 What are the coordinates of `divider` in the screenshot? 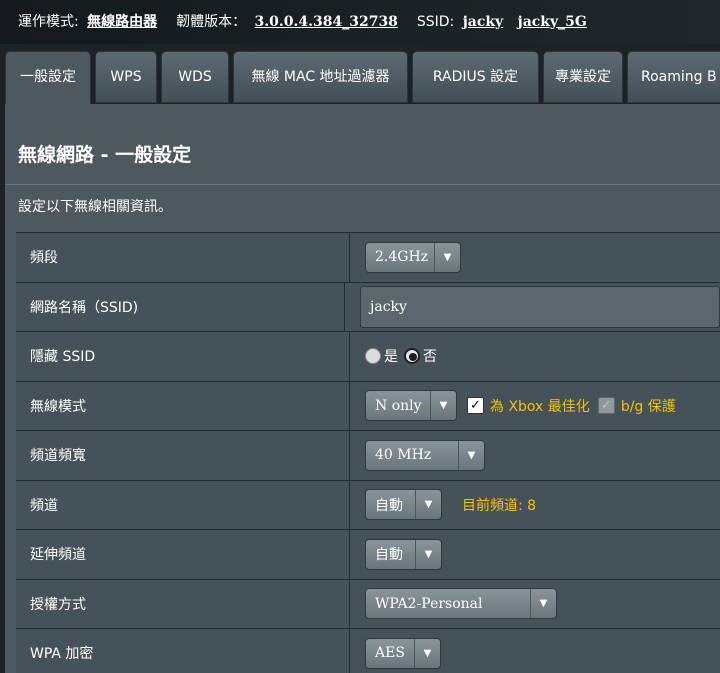 It's located at (362, 184).